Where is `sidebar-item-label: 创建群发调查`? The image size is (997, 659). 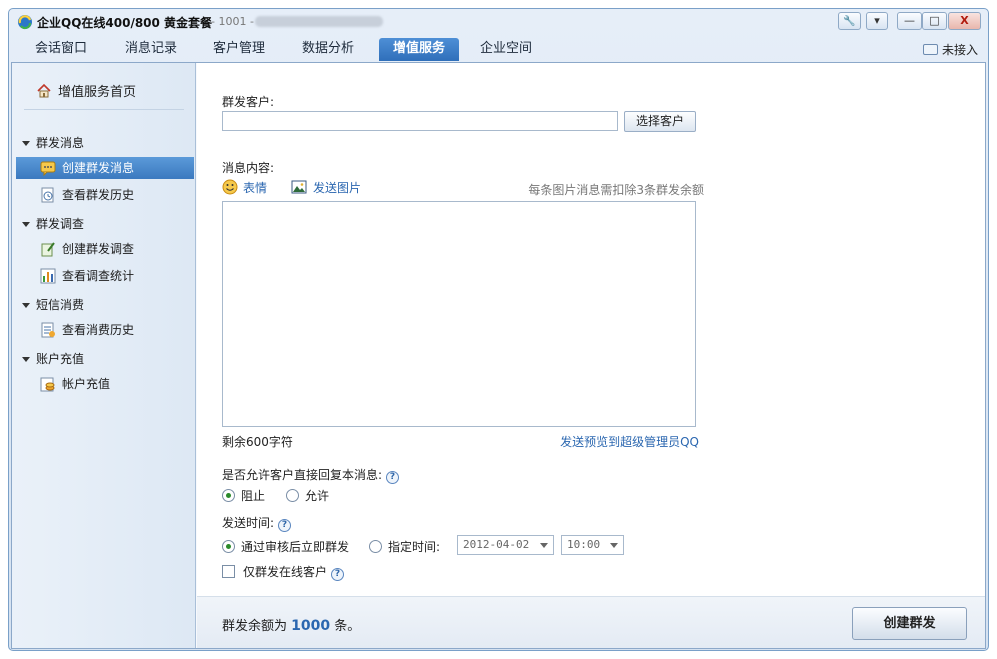 sidebar-item-label: 创建群发调查 is located at coordinates (98, 249).